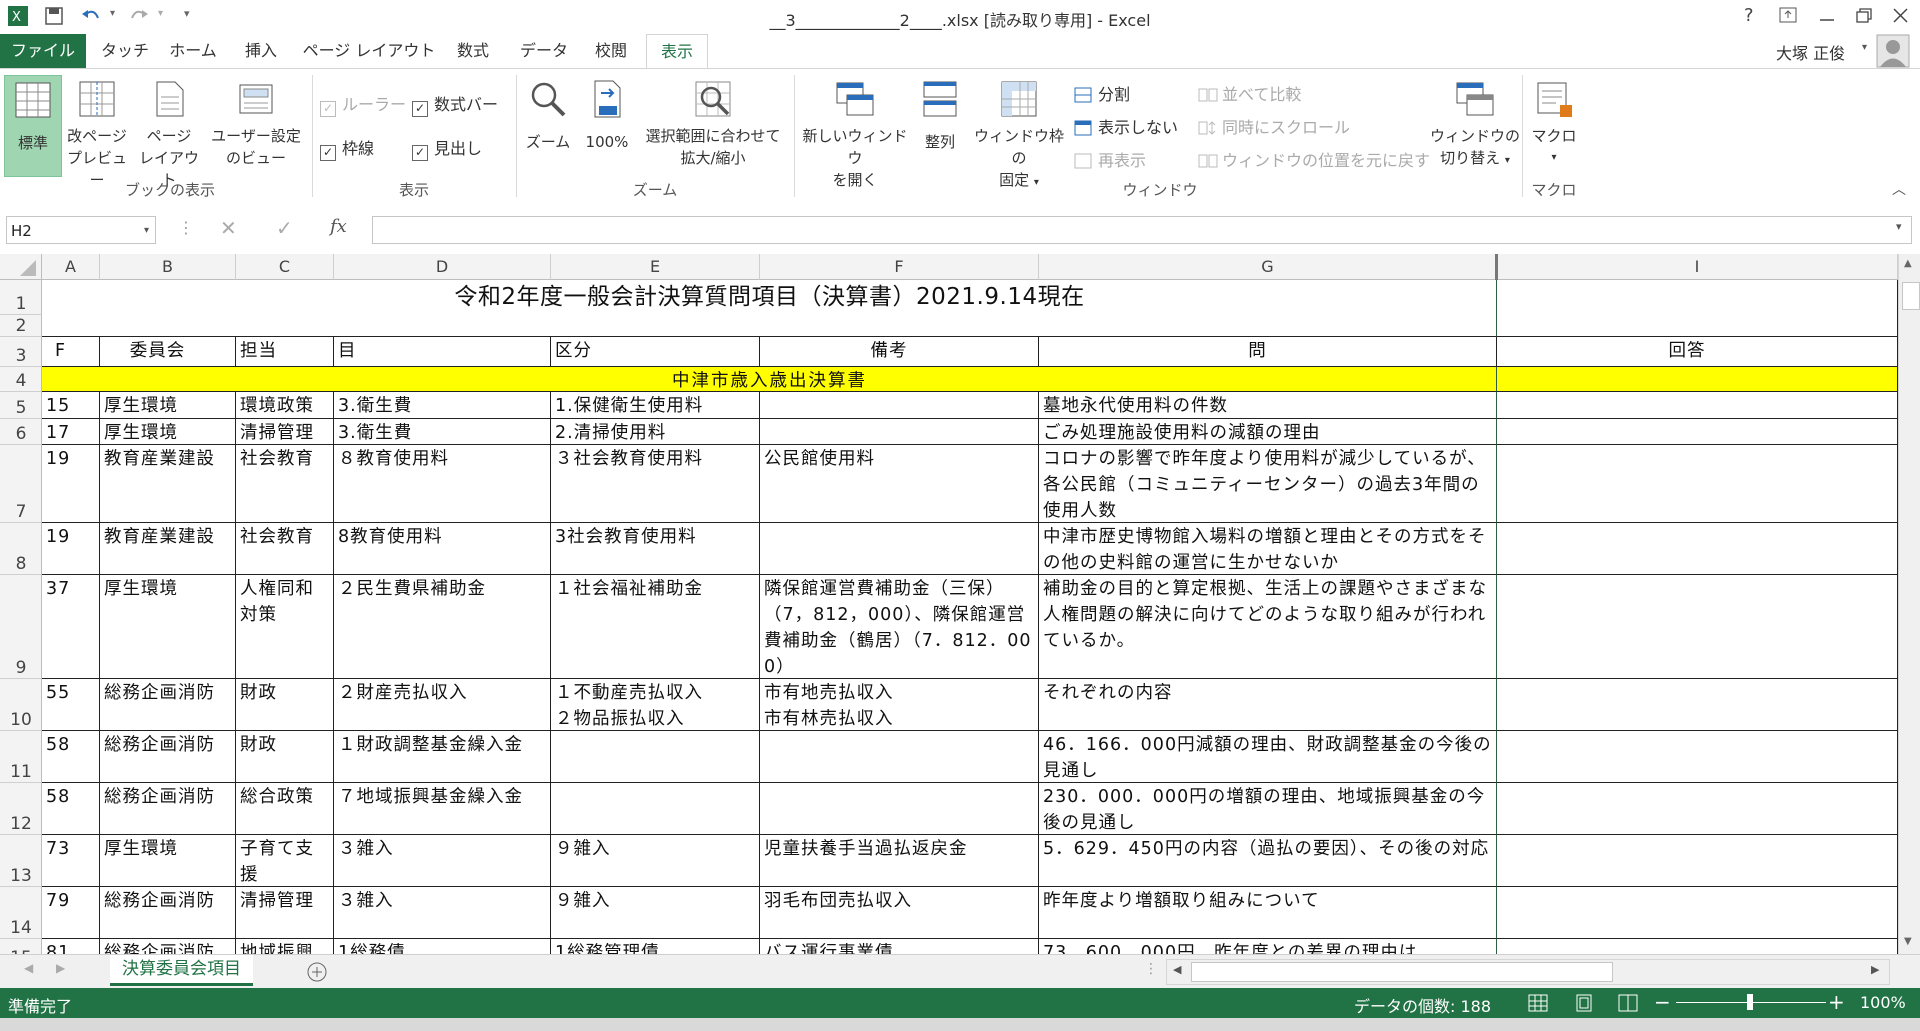 This screenshot has height=1031, width=1920. What do you see at coordinates (97, 132) in the screenshot?
I see `page-break-preview-button: 改ページ プレビュー` at bounding box center [97, 132].